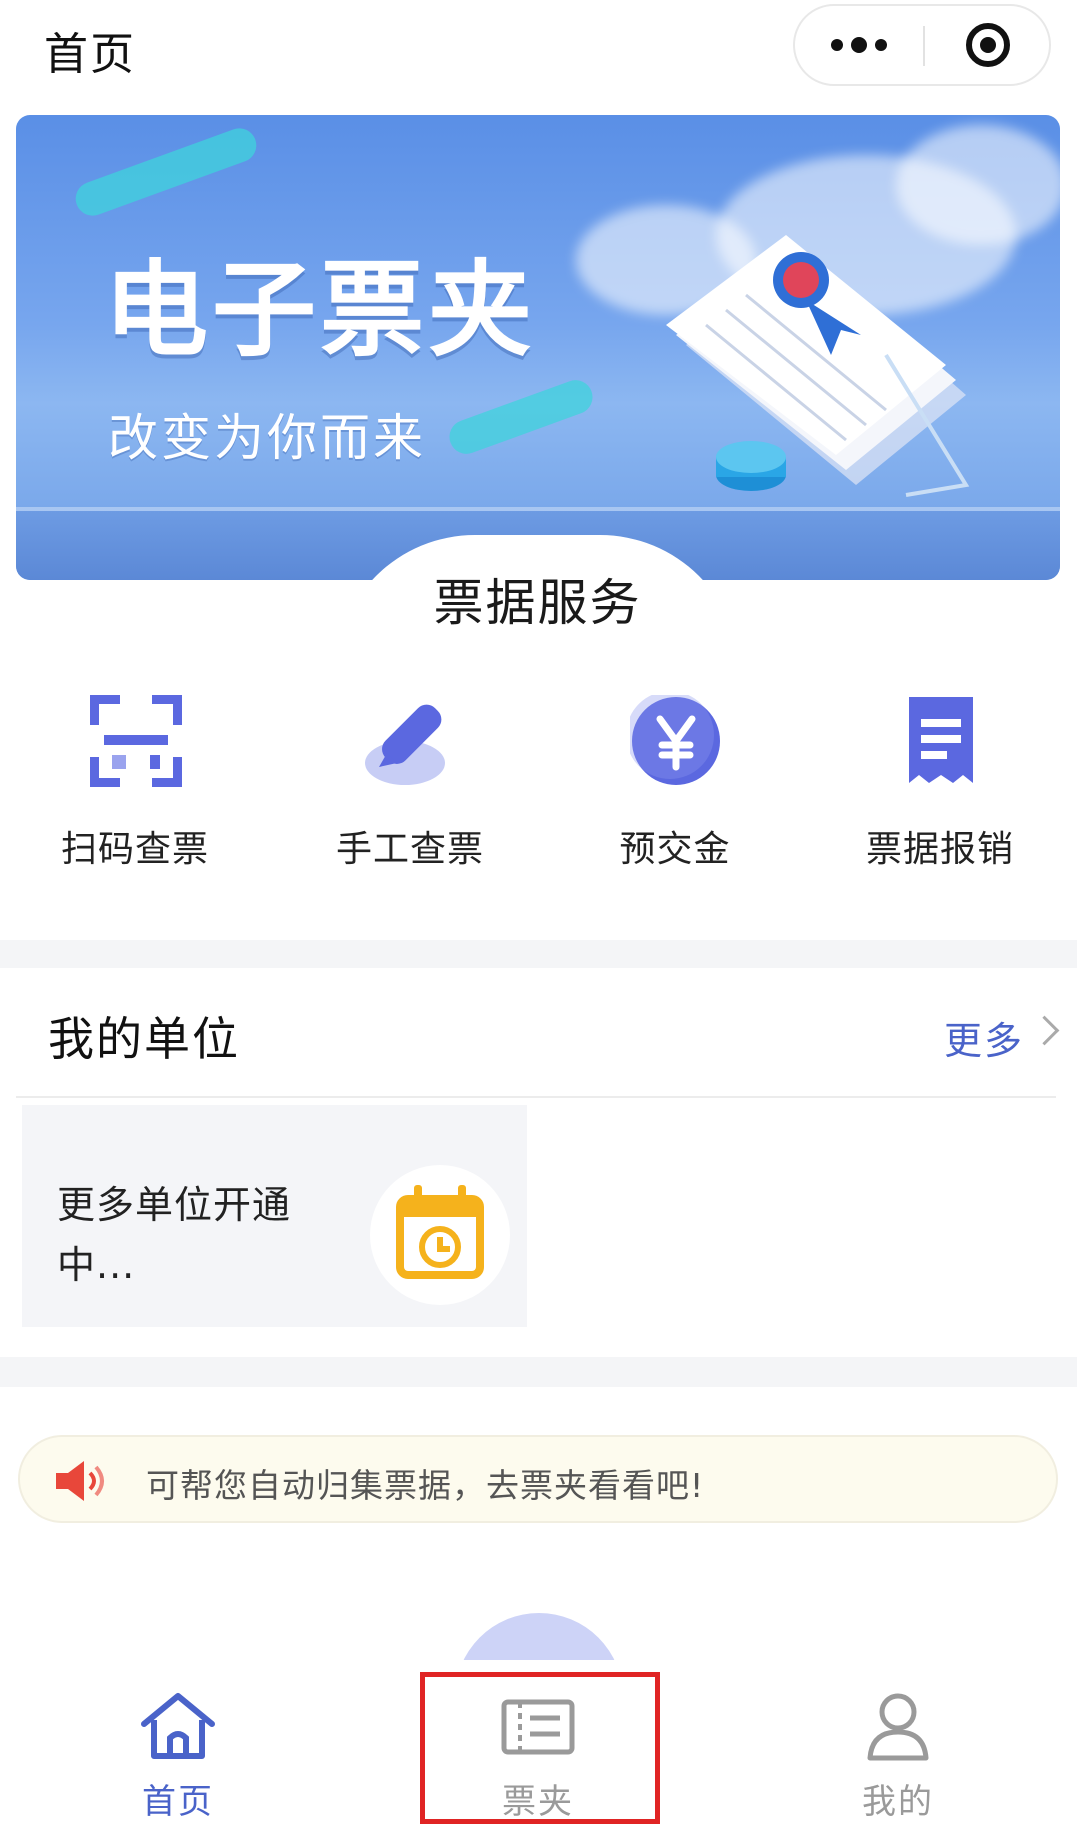 The image size is (1077, 1826). Describe the element at coordinates (536, 1097) in the screenshot. I see `units-divider` at that location.